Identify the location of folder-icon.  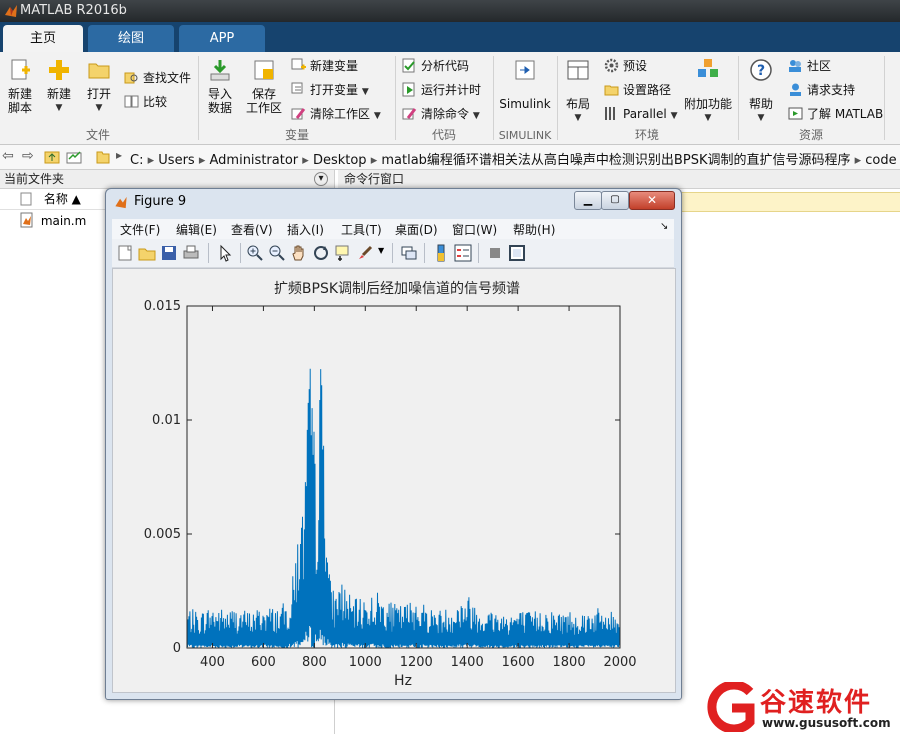
(103, 157).